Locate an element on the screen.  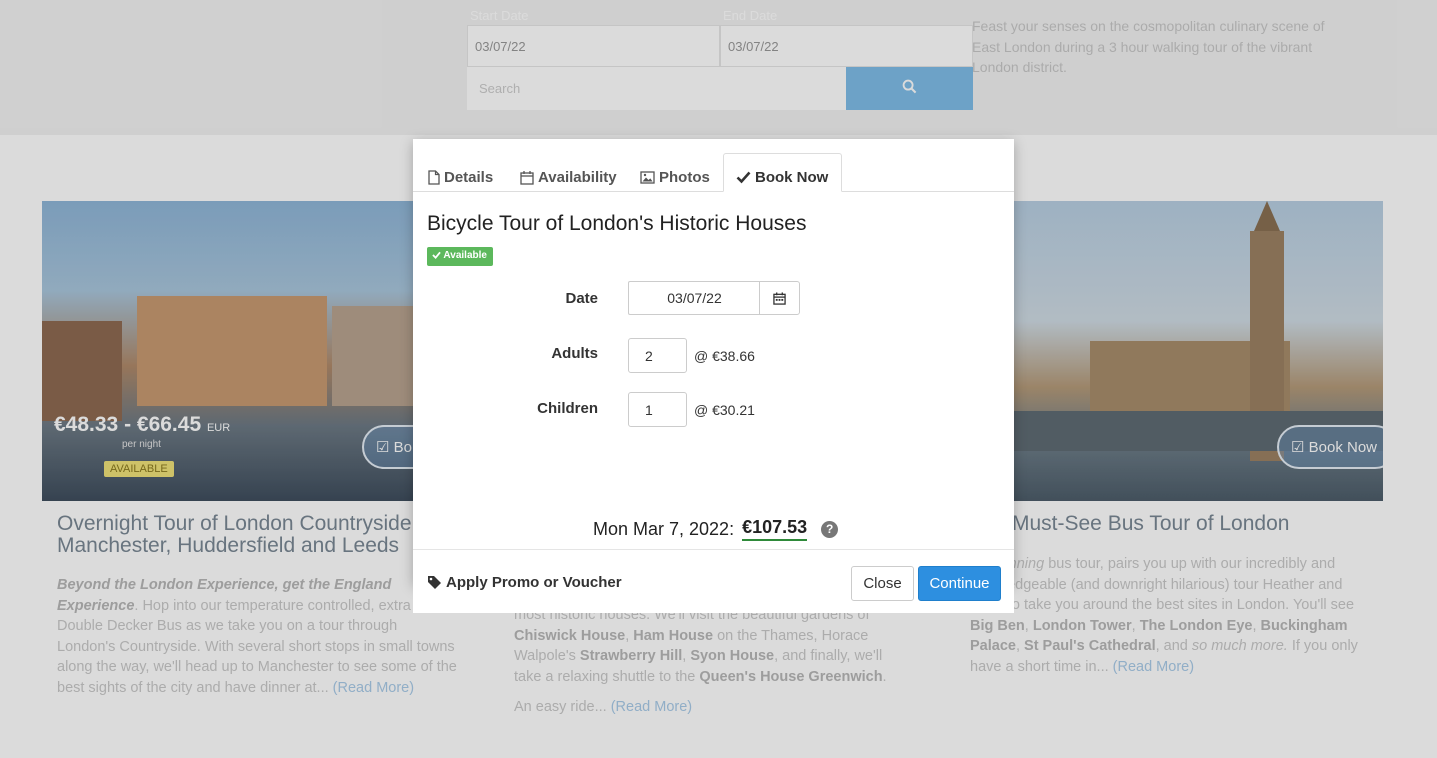
tab-label: Availability is located at coordinates (577, 177).